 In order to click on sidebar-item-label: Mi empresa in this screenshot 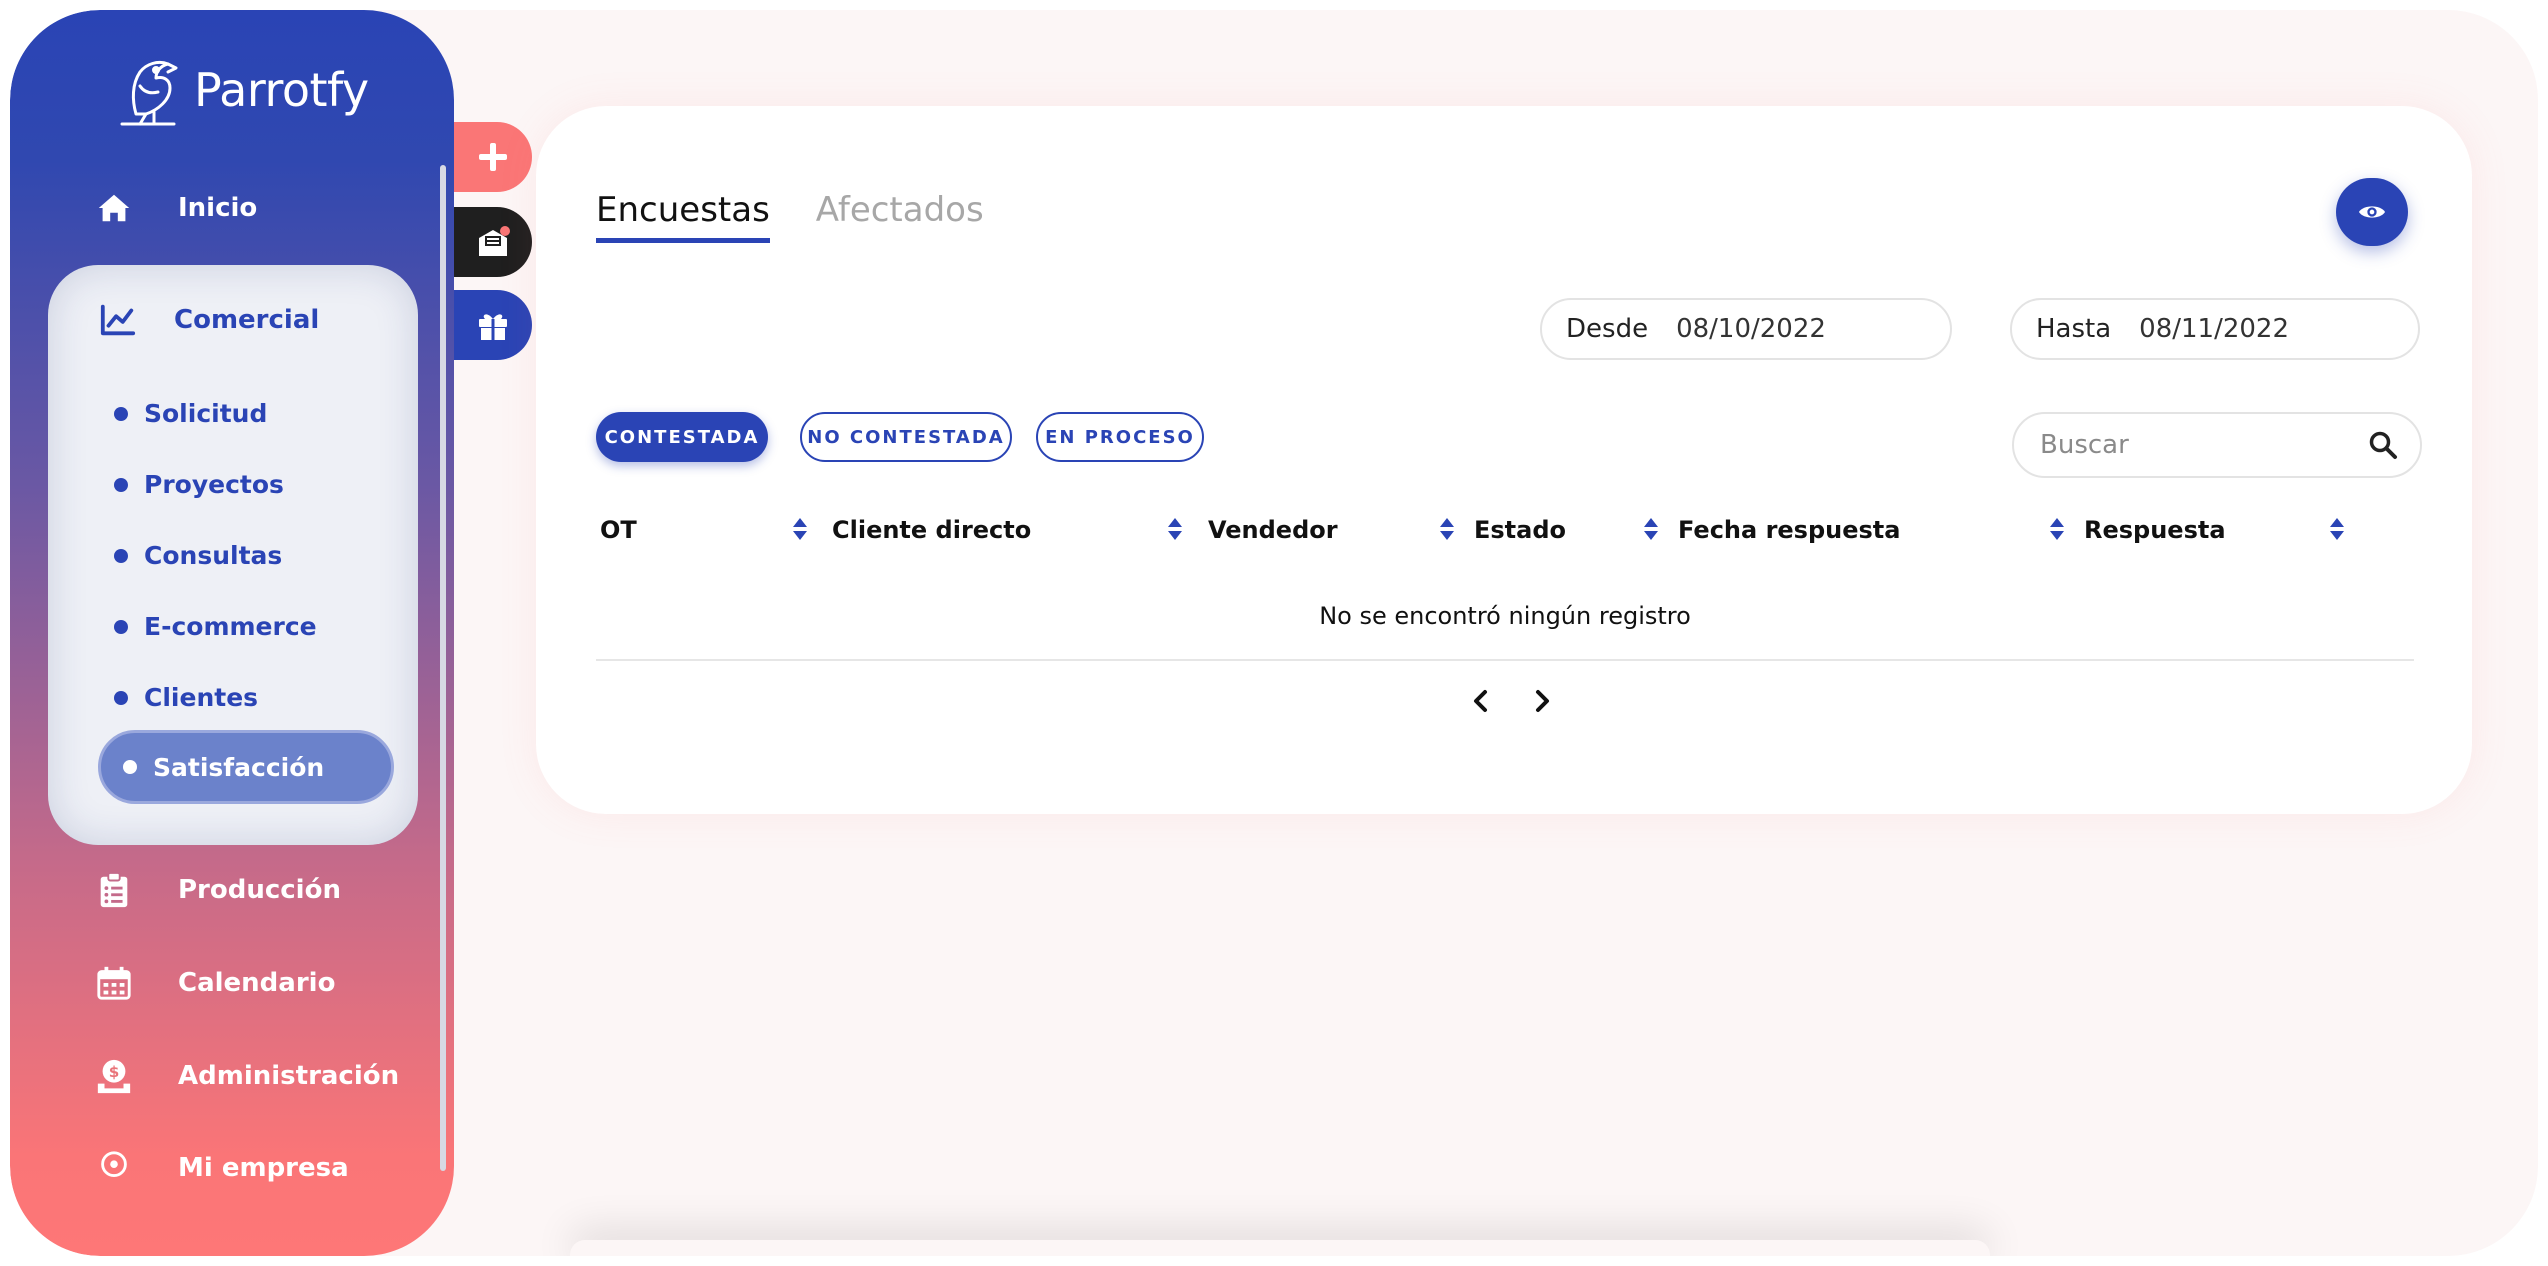, I will do `click(263, 1168)`.